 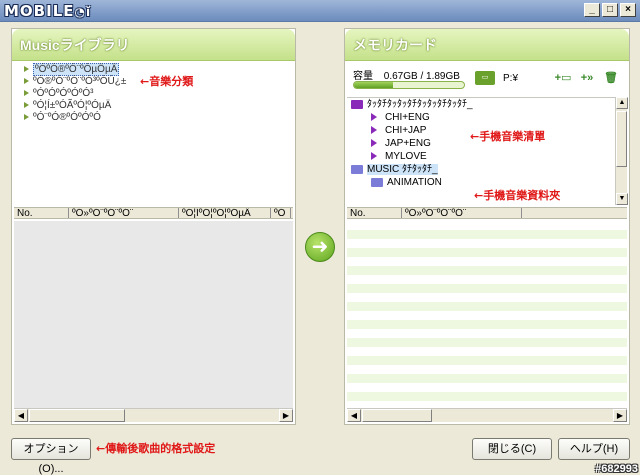 I want to click on window-controls: _ □ ×, so click(x=610, y=10).